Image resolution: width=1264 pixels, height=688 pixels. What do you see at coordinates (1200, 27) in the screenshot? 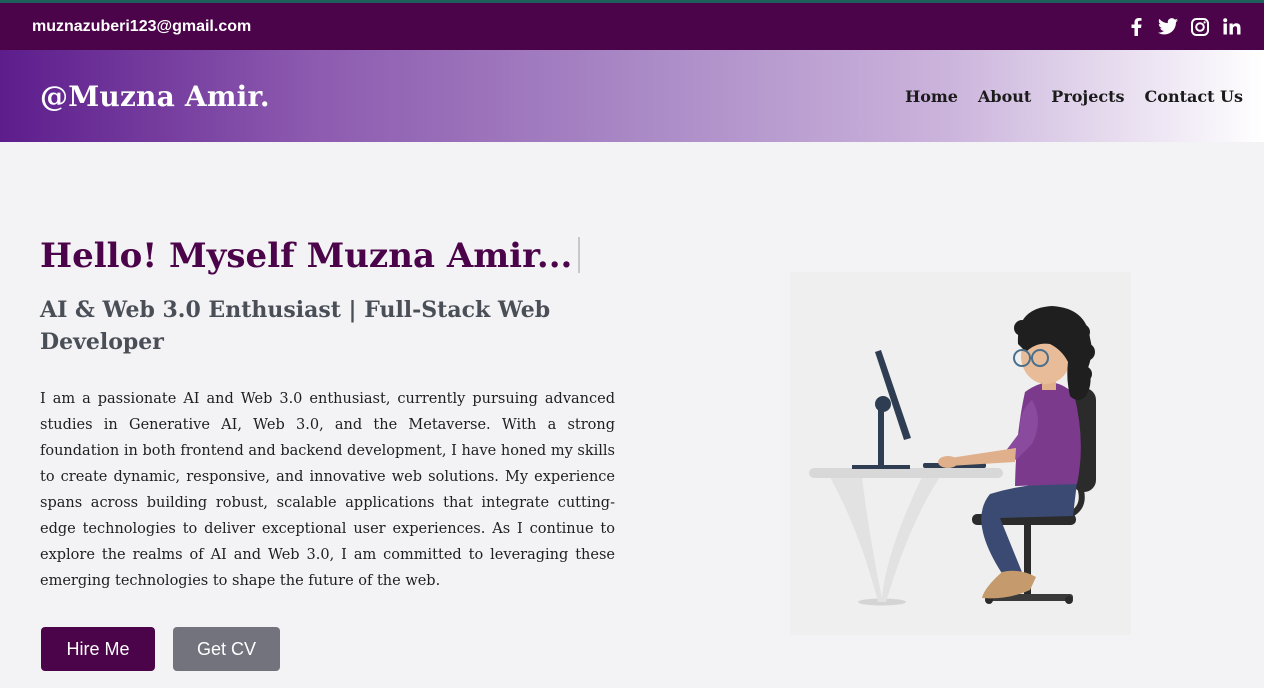
I see `instagram-icon` at bounding box center [1200, 27].